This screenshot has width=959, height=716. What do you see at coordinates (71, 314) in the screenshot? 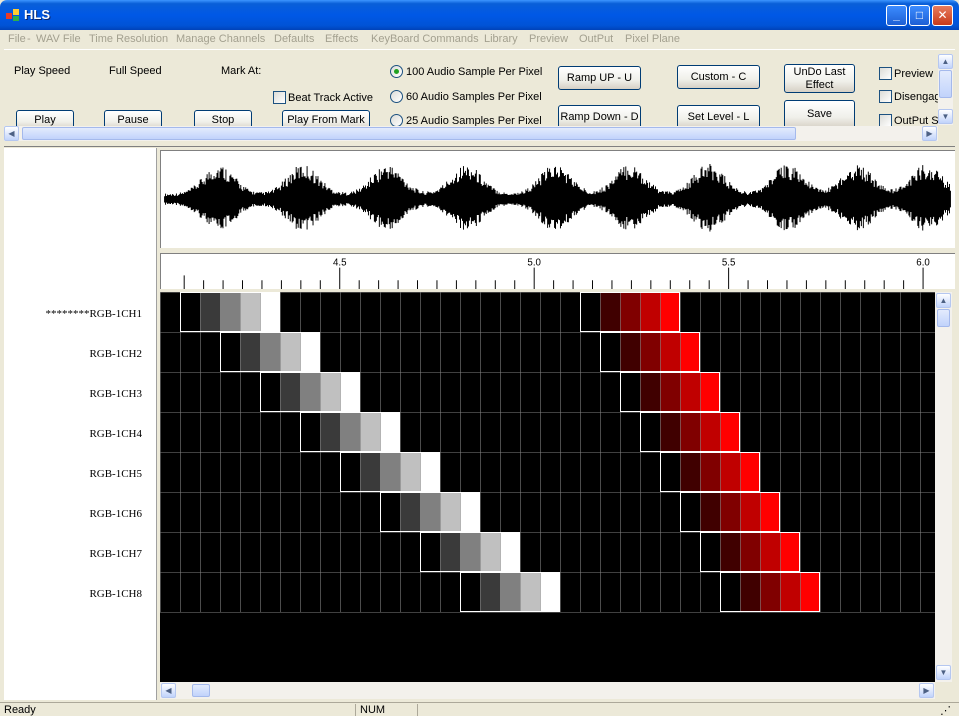
I see `channel-label: ********RGB-1CH1` at bounding box center [71, 314].